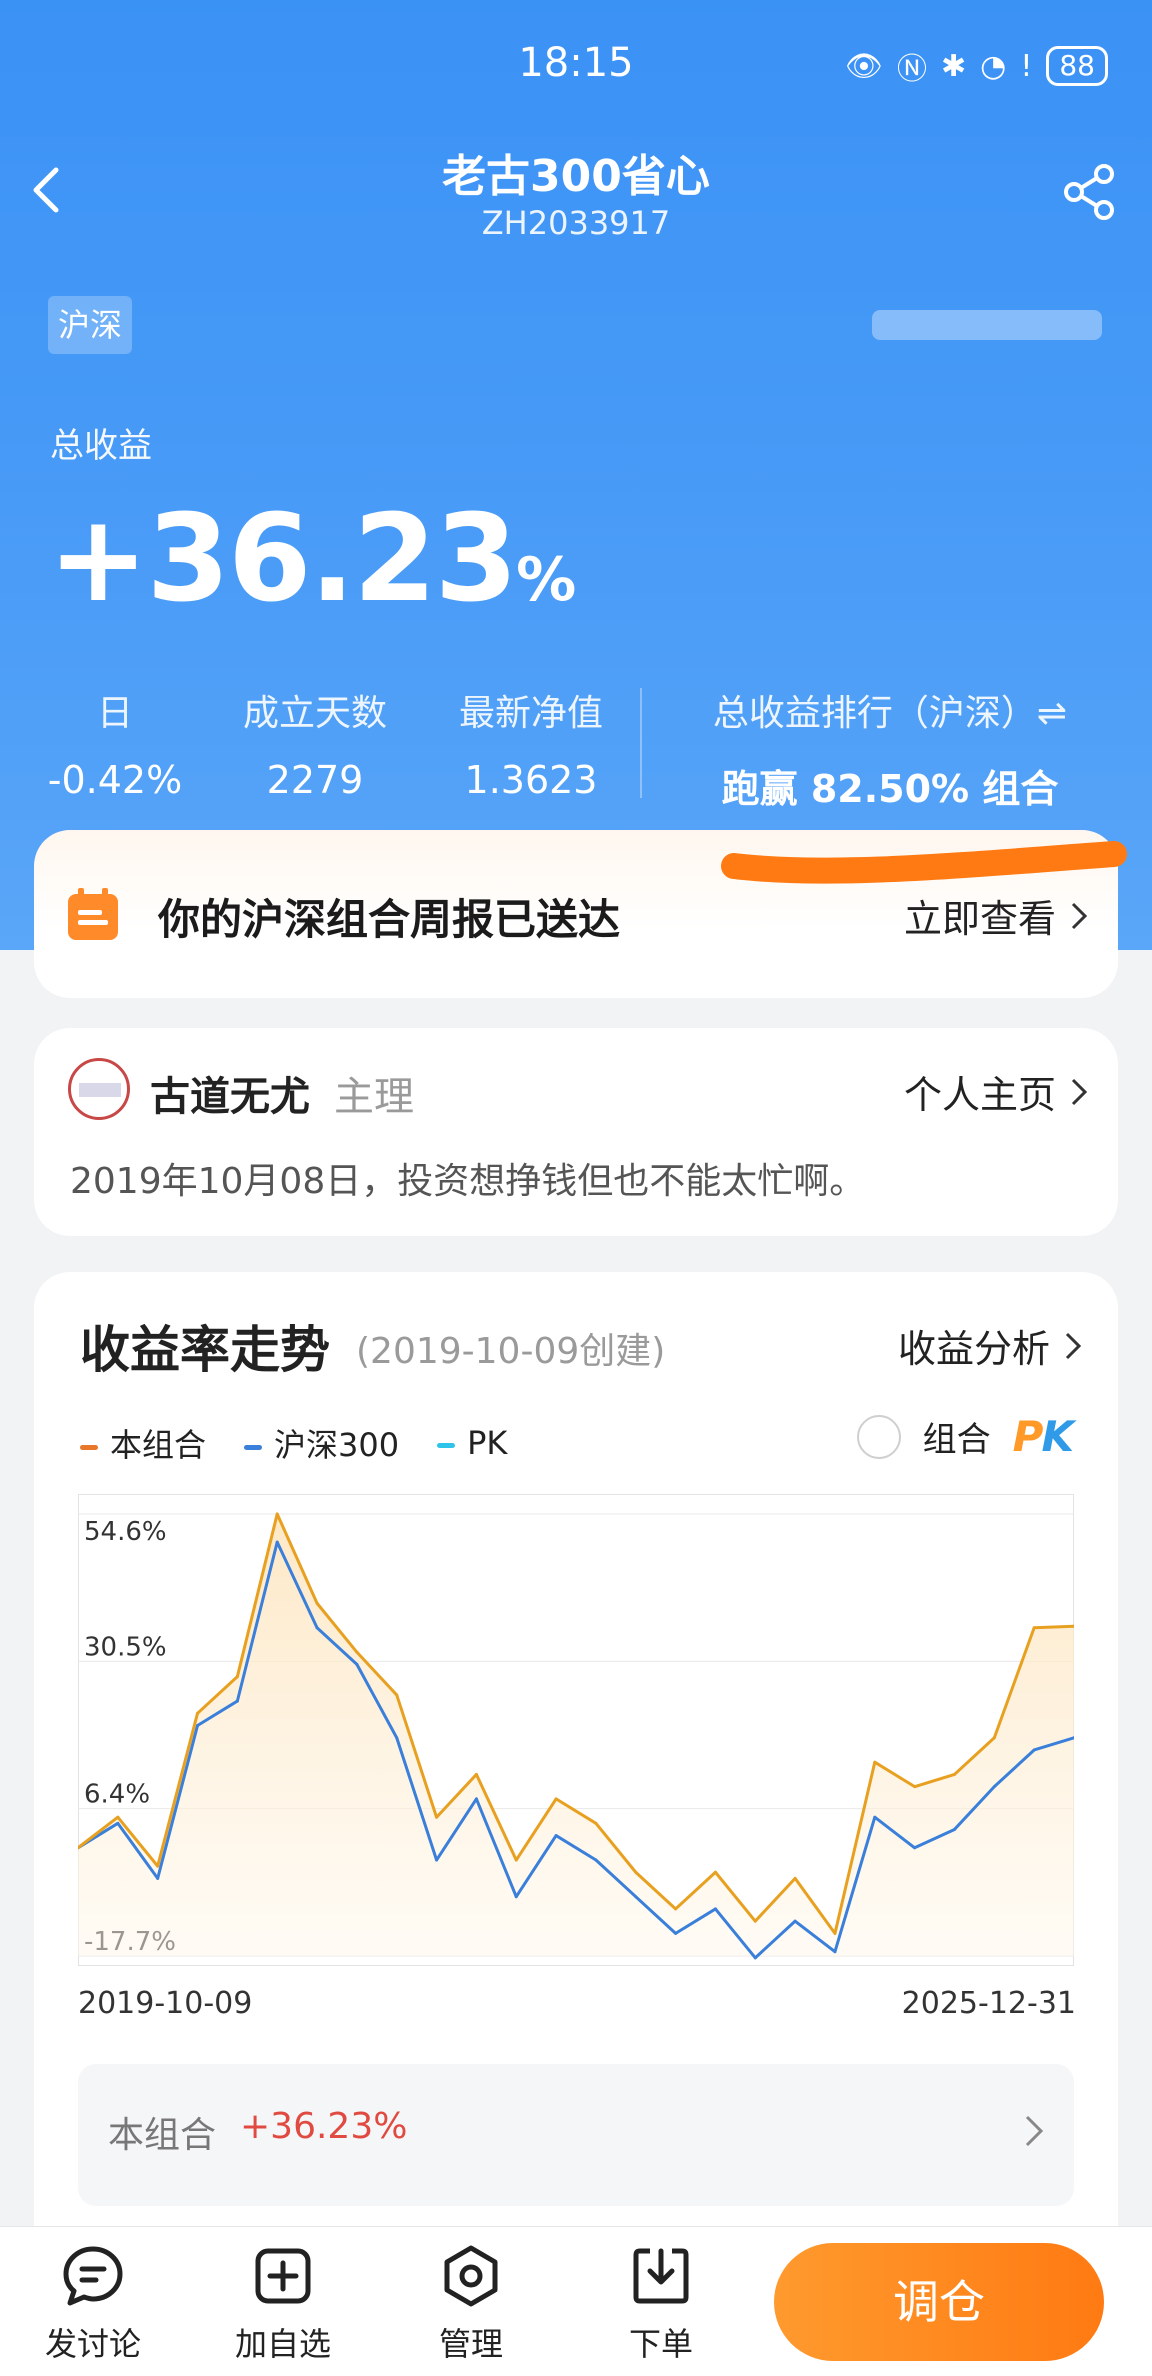 This screenshot has width=1152, height=2376. I want to click on pk-toggle: 组合 PK, so click(965, 1436).